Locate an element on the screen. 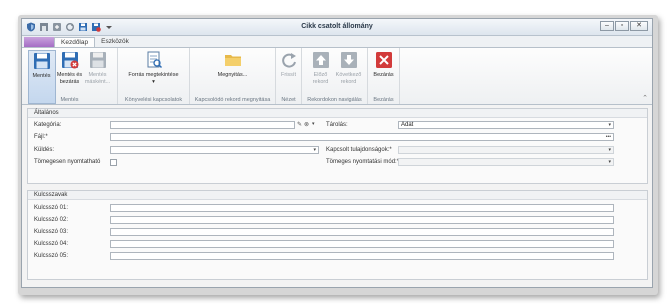  keyword-02-input is located at coordinates (362, 220).